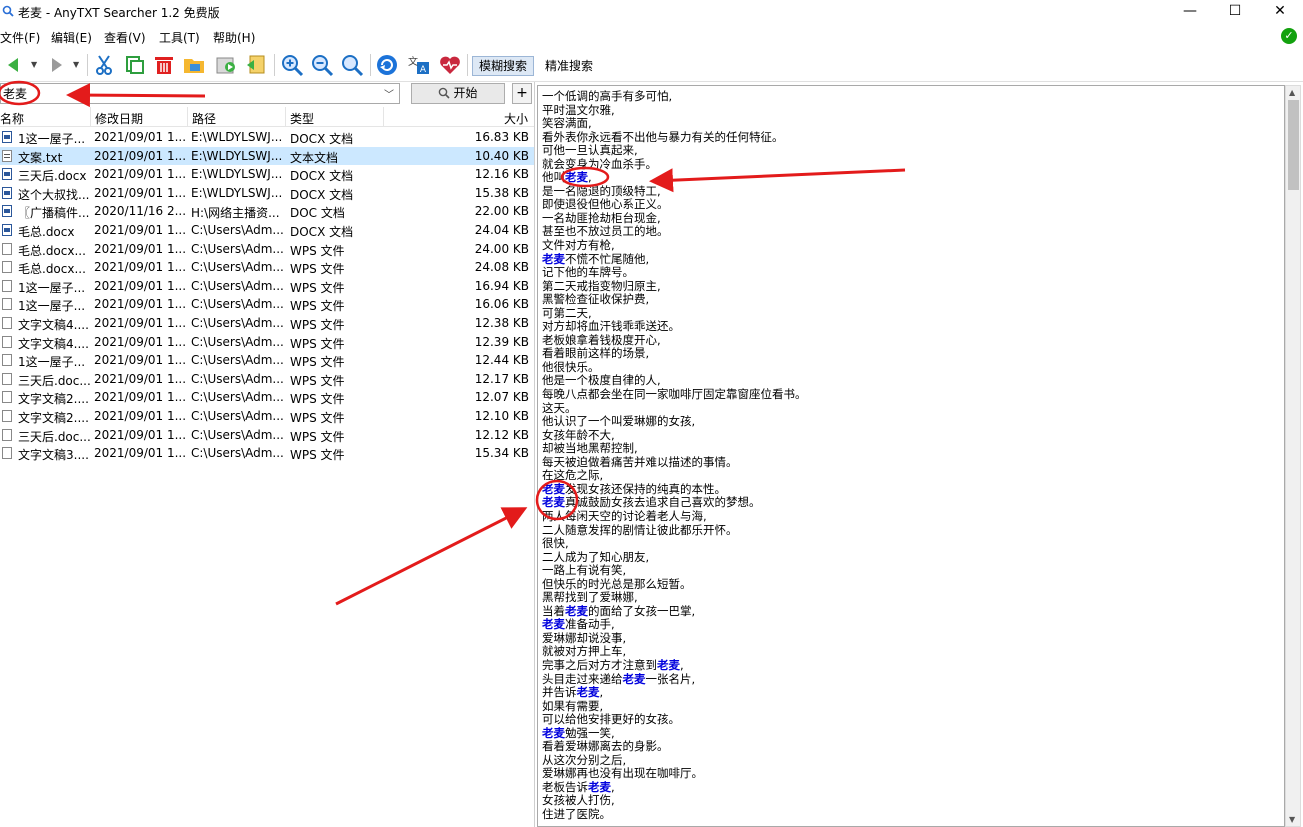 The height and width of the screenshot is (827, 1303). What do you see at coordinates (234, 37) in the screenshot?
I see `menu-help: 帮助(H)` at bounding box center [234, 37].